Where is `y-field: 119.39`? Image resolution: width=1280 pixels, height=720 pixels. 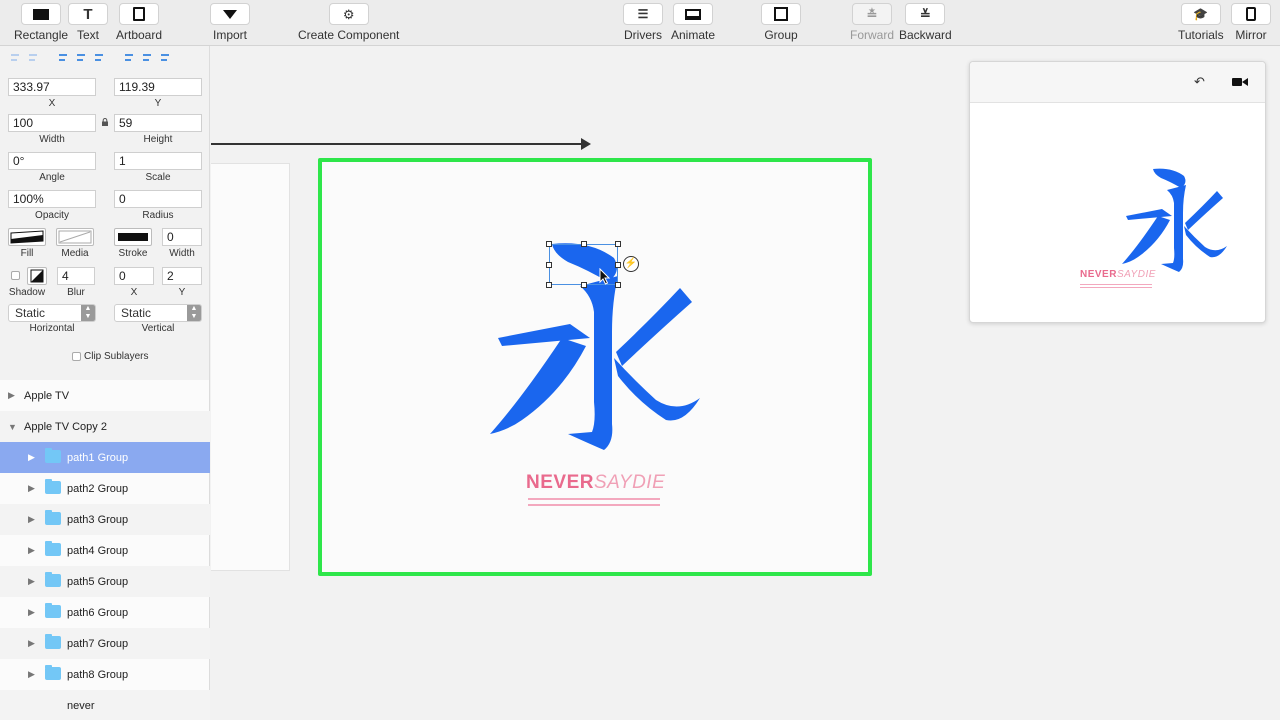 y-field: 119.39 is located at coordinates (158, 87).